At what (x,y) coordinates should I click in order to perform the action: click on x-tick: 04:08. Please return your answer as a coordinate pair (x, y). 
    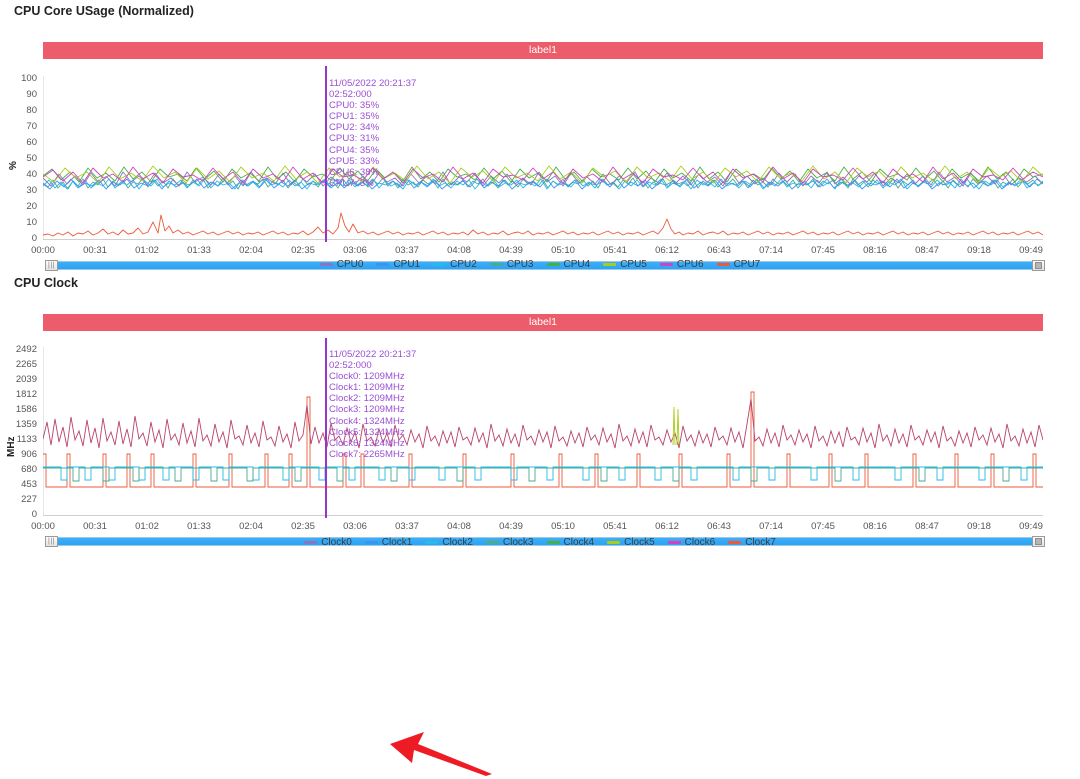
    Looking at the image, I should click on (459, 250).